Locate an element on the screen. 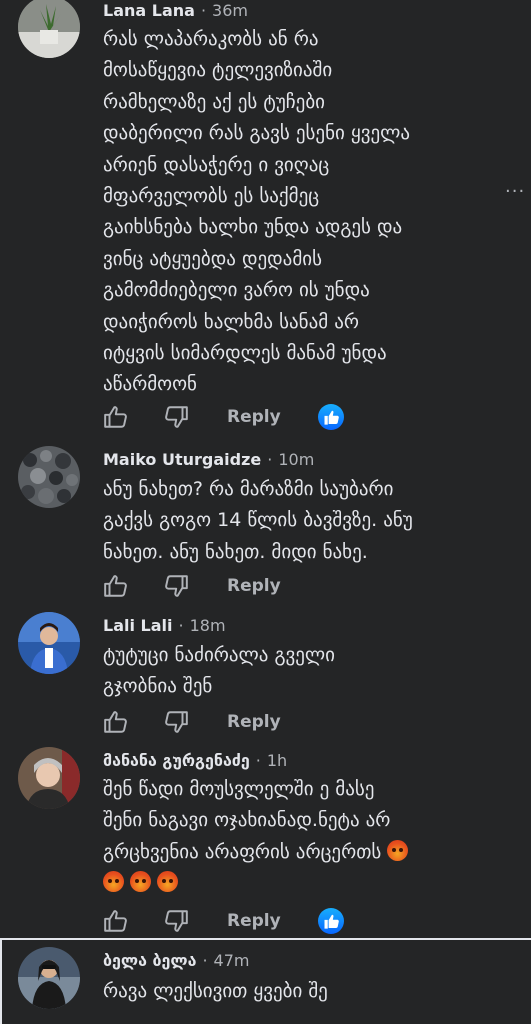 Image resolution: width=531 pixels, height=1024 pixels. timestamp: 10m is located at coordinates (296, 459).